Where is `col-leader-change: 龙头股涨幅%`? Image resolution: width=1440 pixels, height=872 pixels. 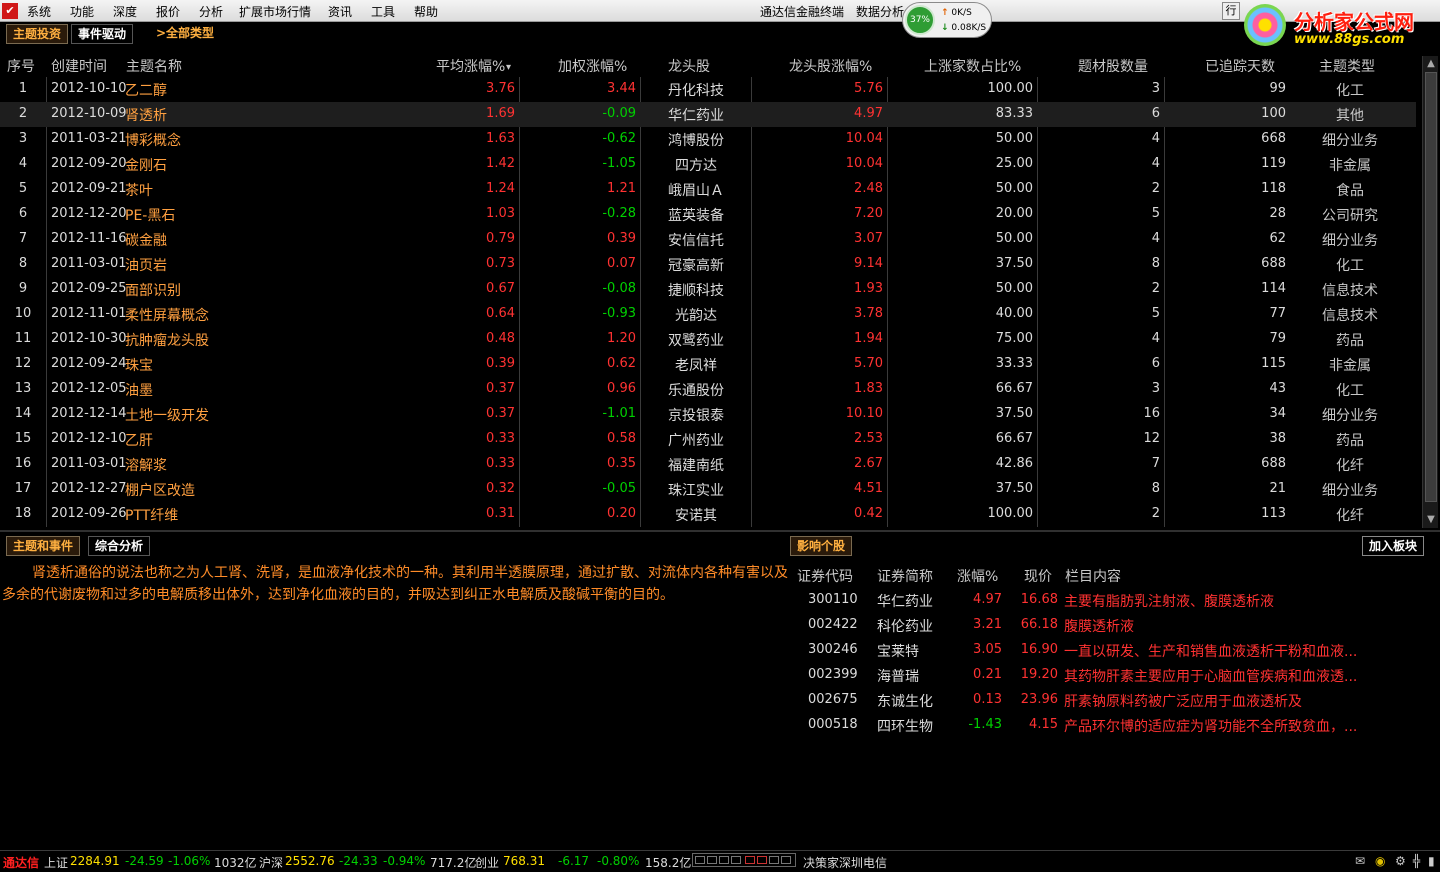
col-leader-change: 龙头股涨幅% is located at coordinates (830, 66).